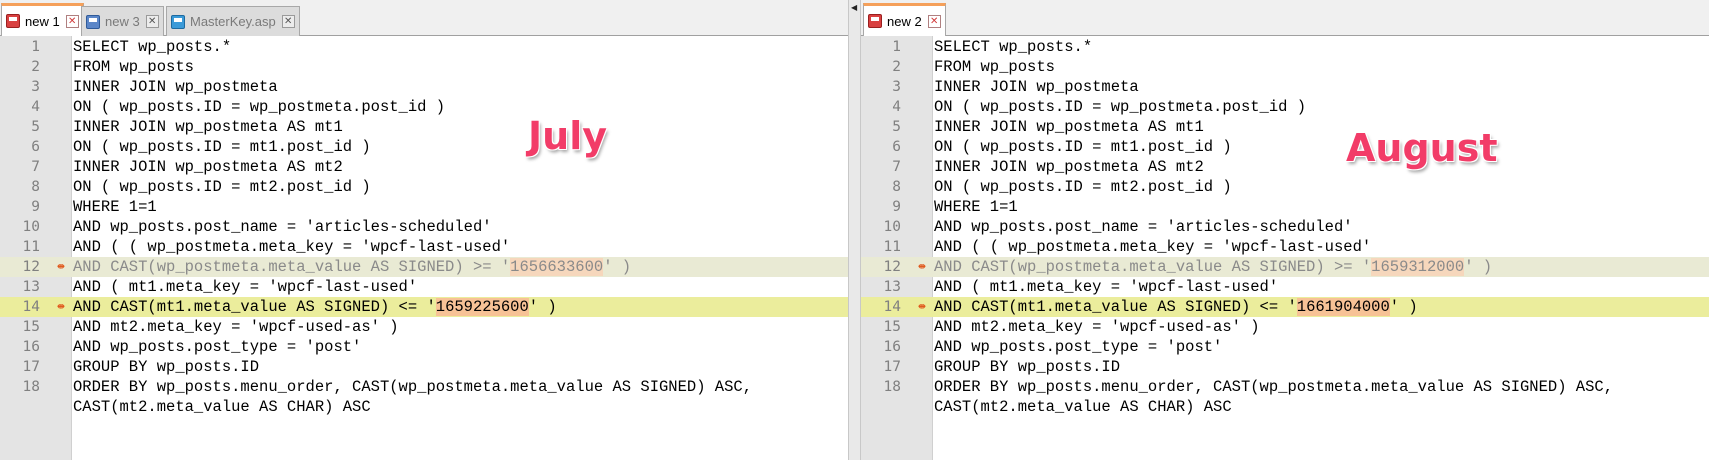 This screenshot has width=1709, height=460. Describe the element at coordinates (482, 307) in the screenshot. I see `timestamp-value: 1659225600` at that location.